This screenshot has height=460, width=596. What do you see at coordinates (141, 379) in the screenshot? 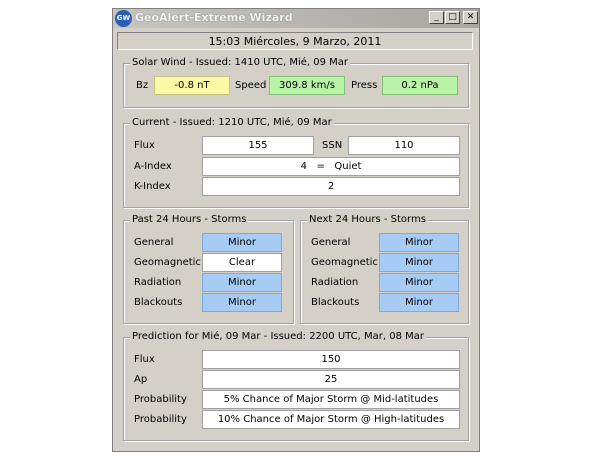
I see `prediction-ap-label: Ap` at bounding box center [141, 379].